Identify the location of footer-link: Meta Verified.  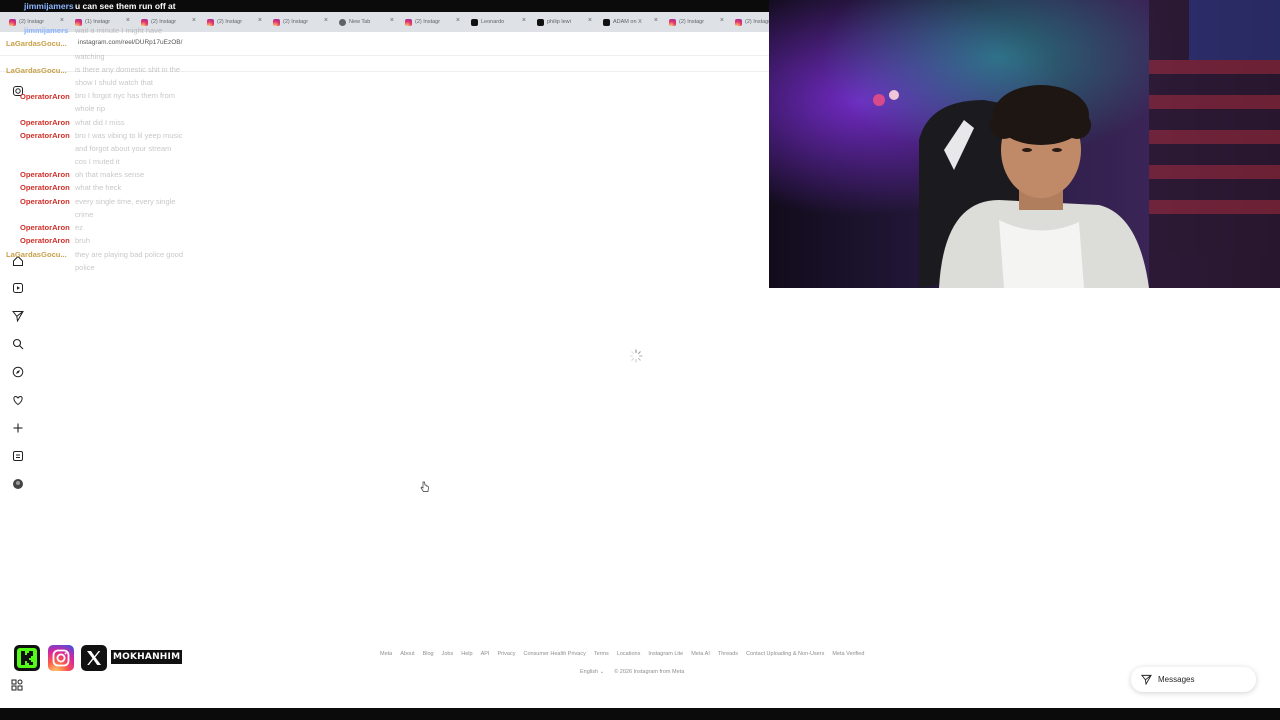
(848, 654).